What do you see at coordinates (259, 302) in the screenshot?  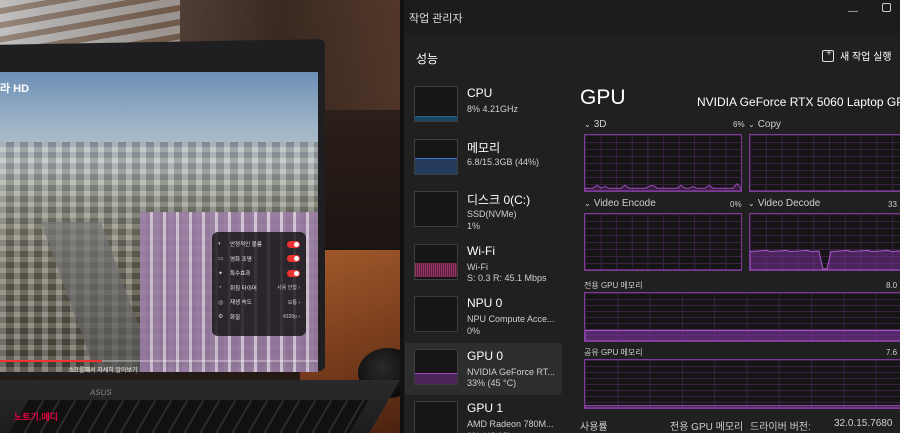 I see `video-menu-item: ◎ 재생 속도 보통 ›` at bounding box center [259, 302].